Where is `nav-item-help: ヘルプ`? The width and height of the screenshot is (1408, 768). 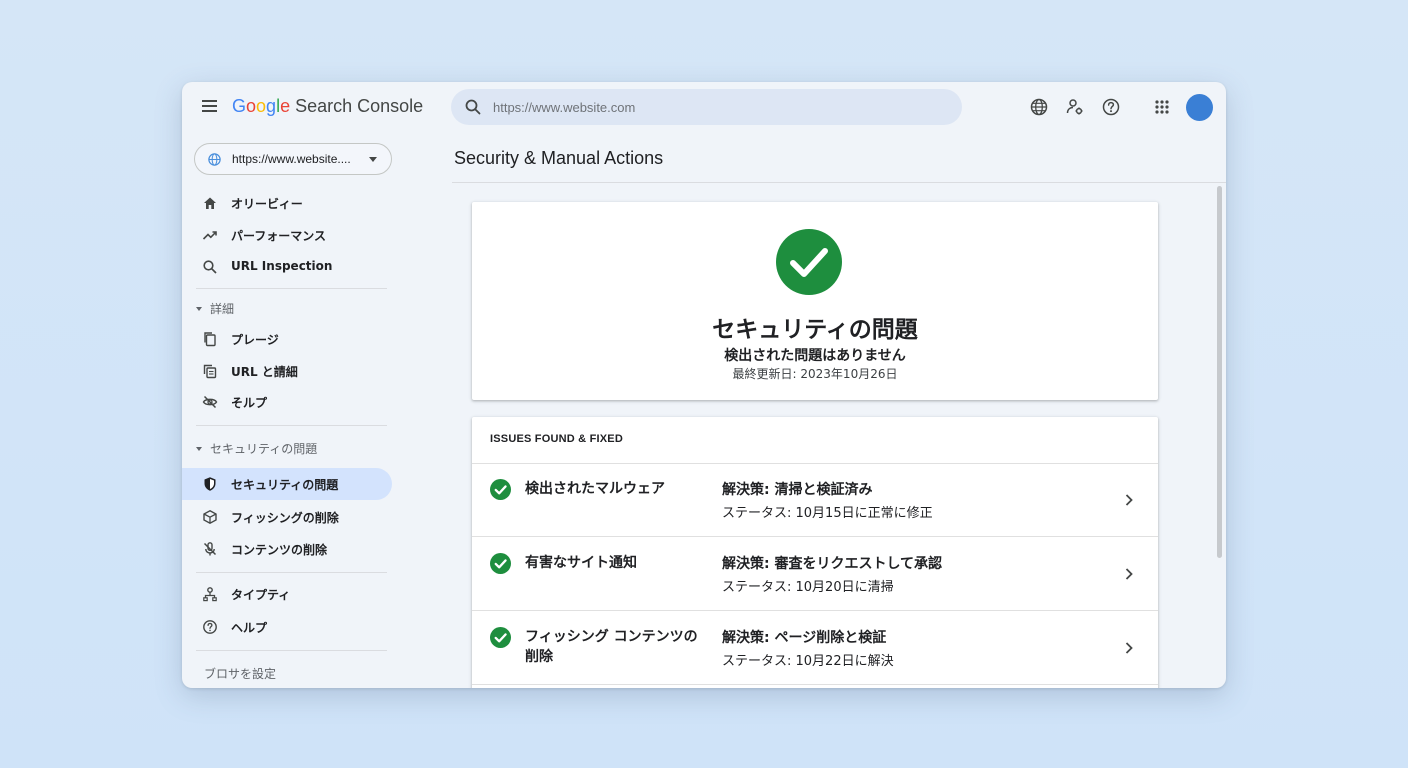
nav-item-help: ヘルプ is located at coordinates (287, 627).